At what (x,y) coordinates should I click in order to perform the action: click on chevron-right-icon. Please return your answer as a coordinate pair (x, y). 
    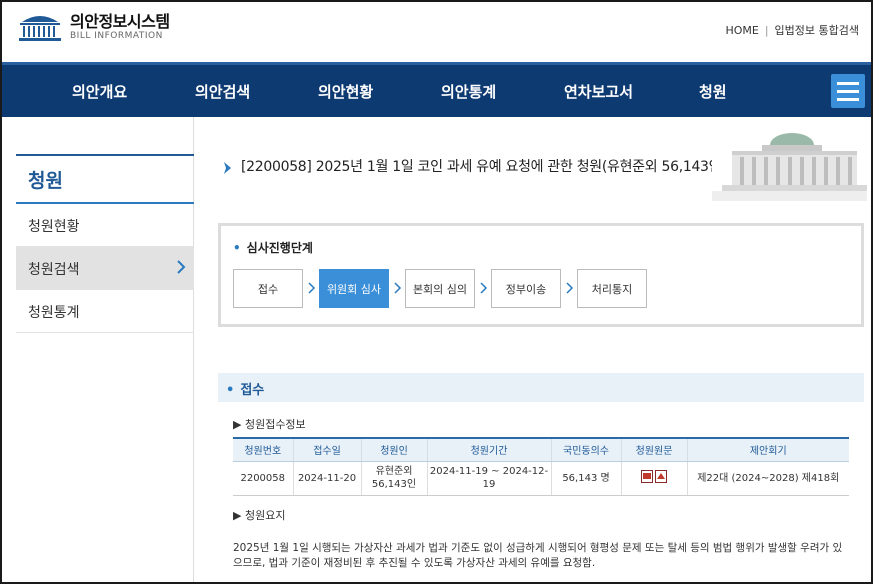
    Looking at the image, I should click on (181, 267).